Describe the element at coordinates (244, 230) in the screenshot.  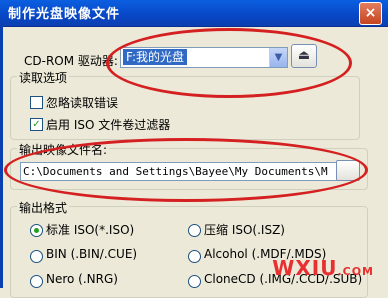
I see `format-label-isz: 压缩 ISO(.ISZ)` at that location.